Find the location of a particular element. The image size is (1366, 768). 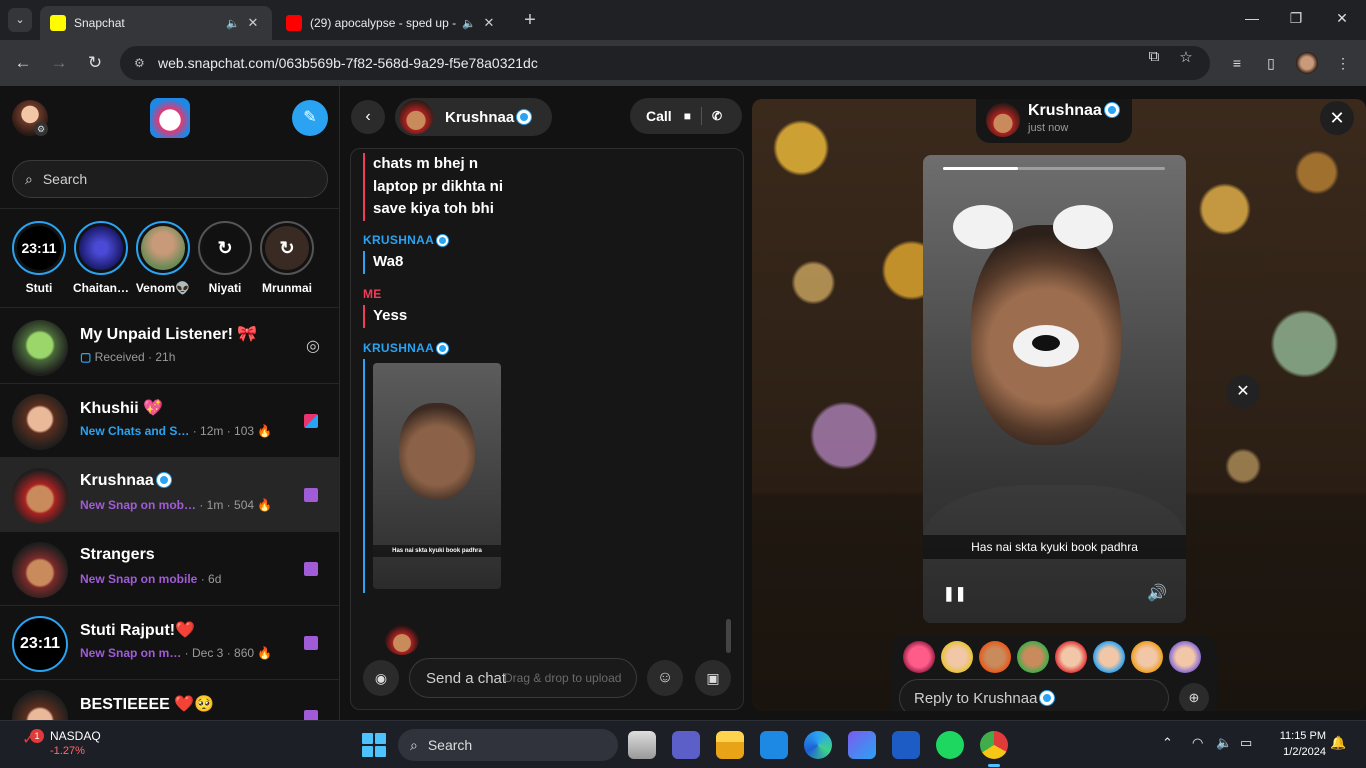

stock-widget: ✓ 1 NASDAQ -1.27% is located at coordinates (61, 743).